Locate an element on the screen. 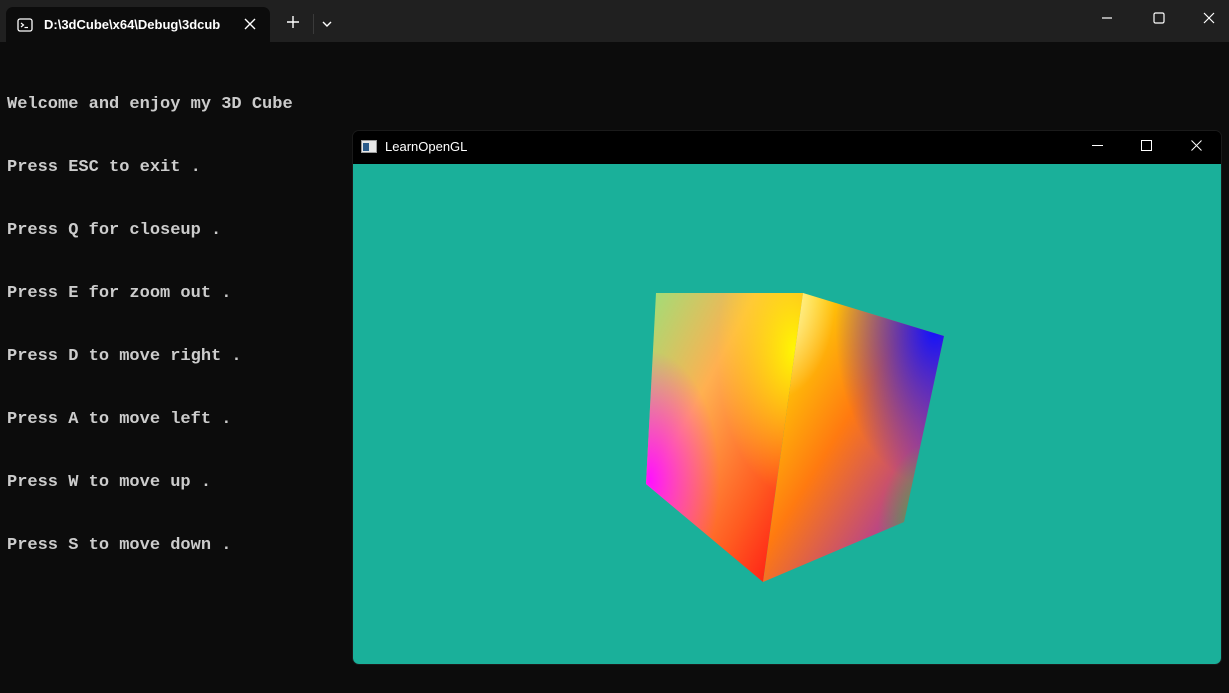  plus-icon is located at coordinates (293, 24).